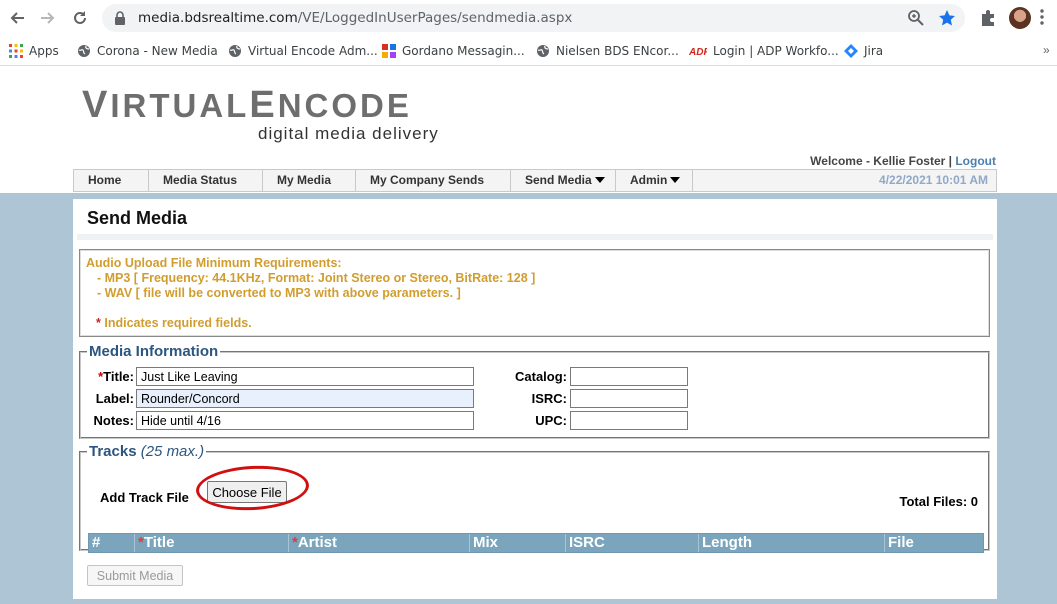 Image resolution: width=1057 pixels, height=604 pixels. Describe the element at coordinates (1042, 17) in the screenshot. I see `browser-menu-icon` at that location.